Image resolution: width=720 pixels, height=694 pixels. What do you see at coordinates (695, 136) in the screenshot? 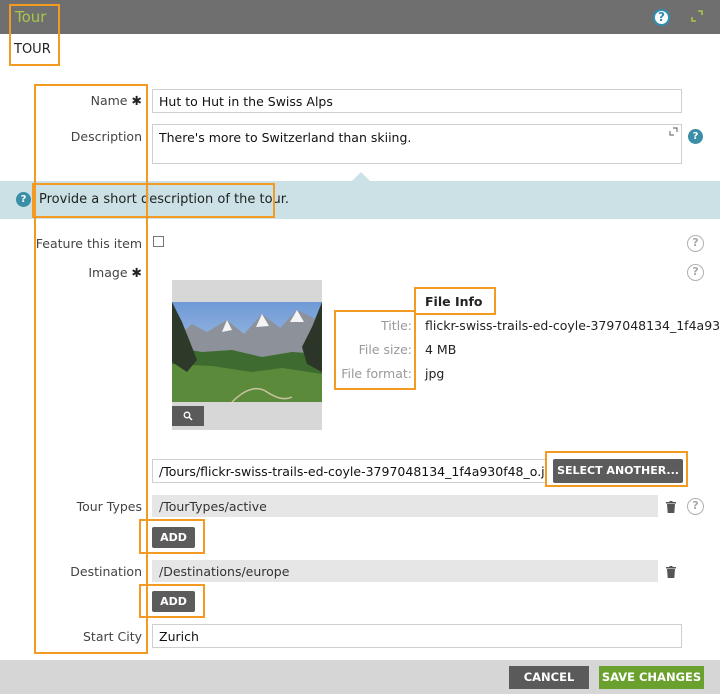
I see `description-help-icon: ?` at bounding box center [695, 136].